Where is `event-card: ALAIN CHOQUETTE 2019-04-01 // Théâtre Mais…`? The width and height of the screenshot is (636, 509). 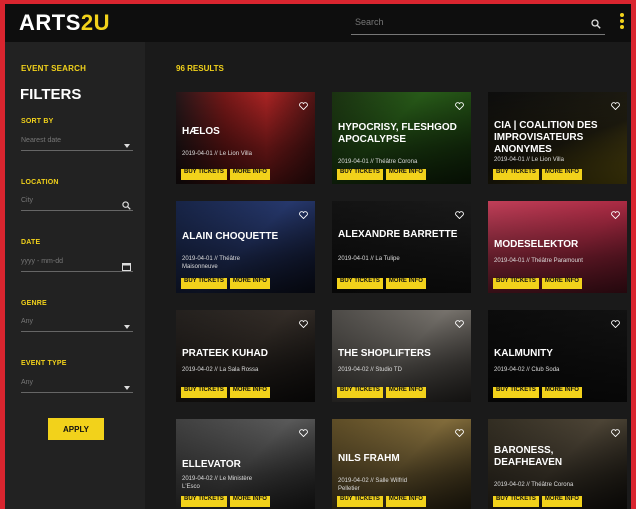 event-card: ALAIN CHOQUETTE 2019-04-01 // Théâtre Mais… is located at coordinates (245, 247).